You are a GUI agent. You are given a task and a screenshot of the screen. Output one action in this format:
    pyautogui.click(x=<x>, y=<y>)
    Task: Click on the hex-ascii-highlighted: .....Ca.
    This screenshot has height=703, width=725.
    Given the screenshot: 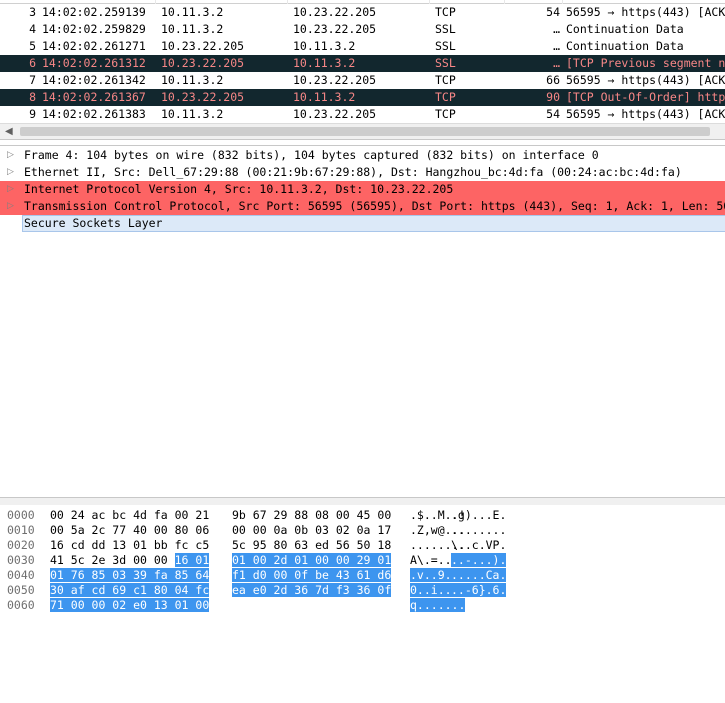 What is the action you would take?
    pyautogui.click(x=479, y=575)
    